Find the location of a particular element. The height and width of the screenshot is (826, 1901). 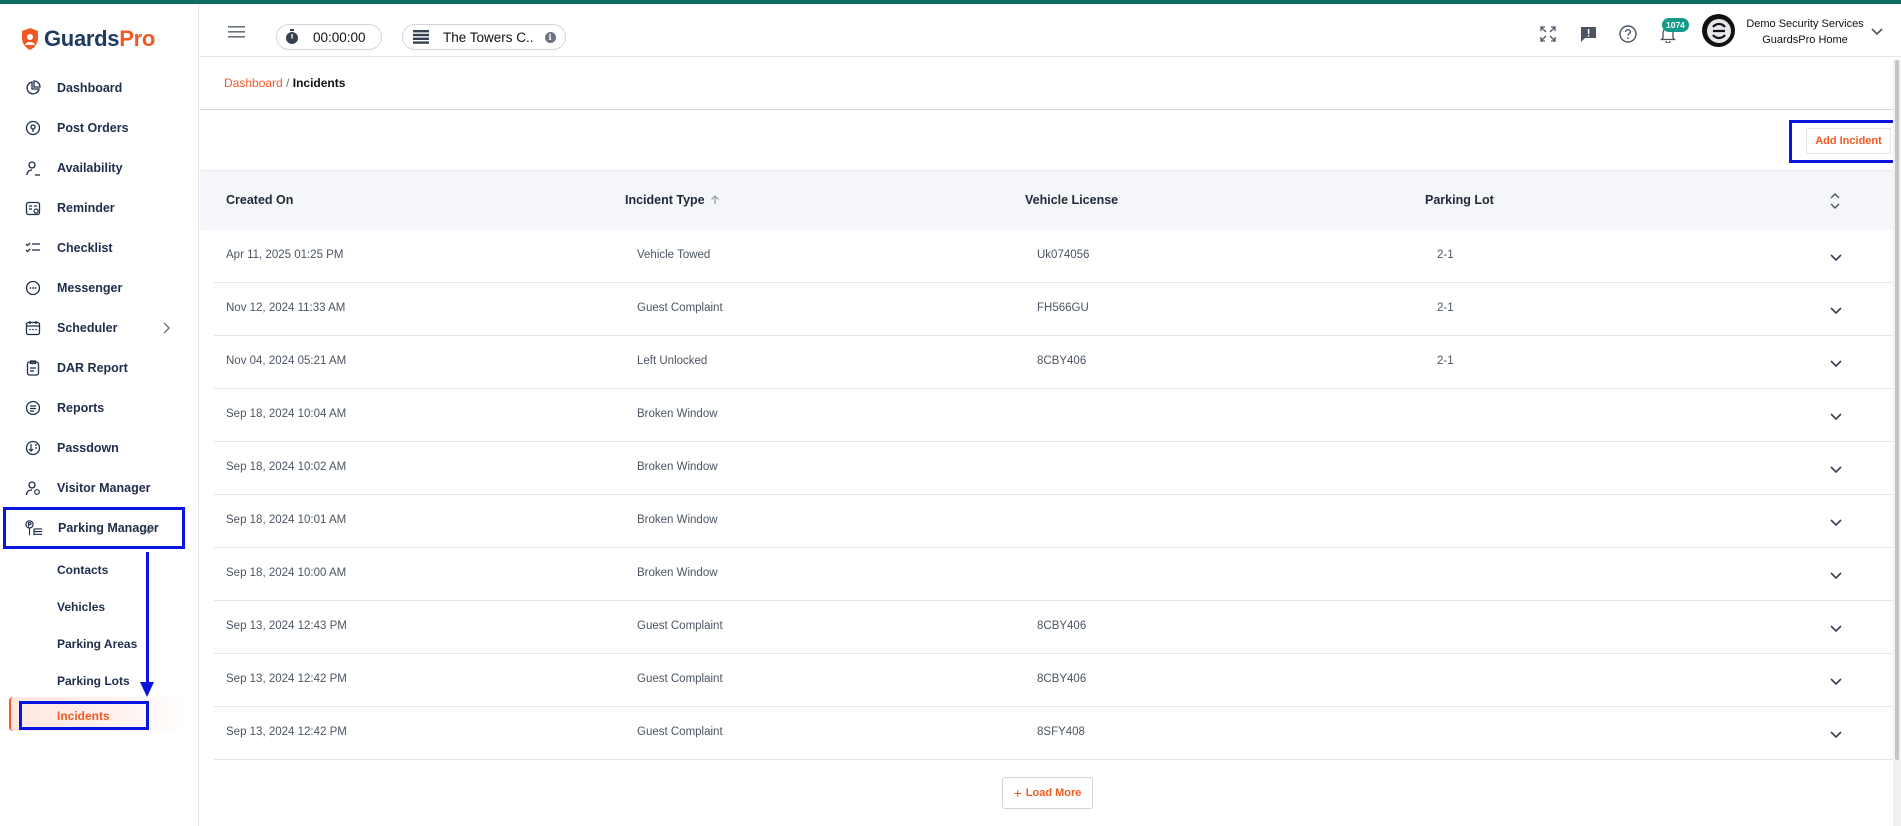

cell-created-on: Sep 18, 2024 10:01 AM is located at coordinates (286, 520).